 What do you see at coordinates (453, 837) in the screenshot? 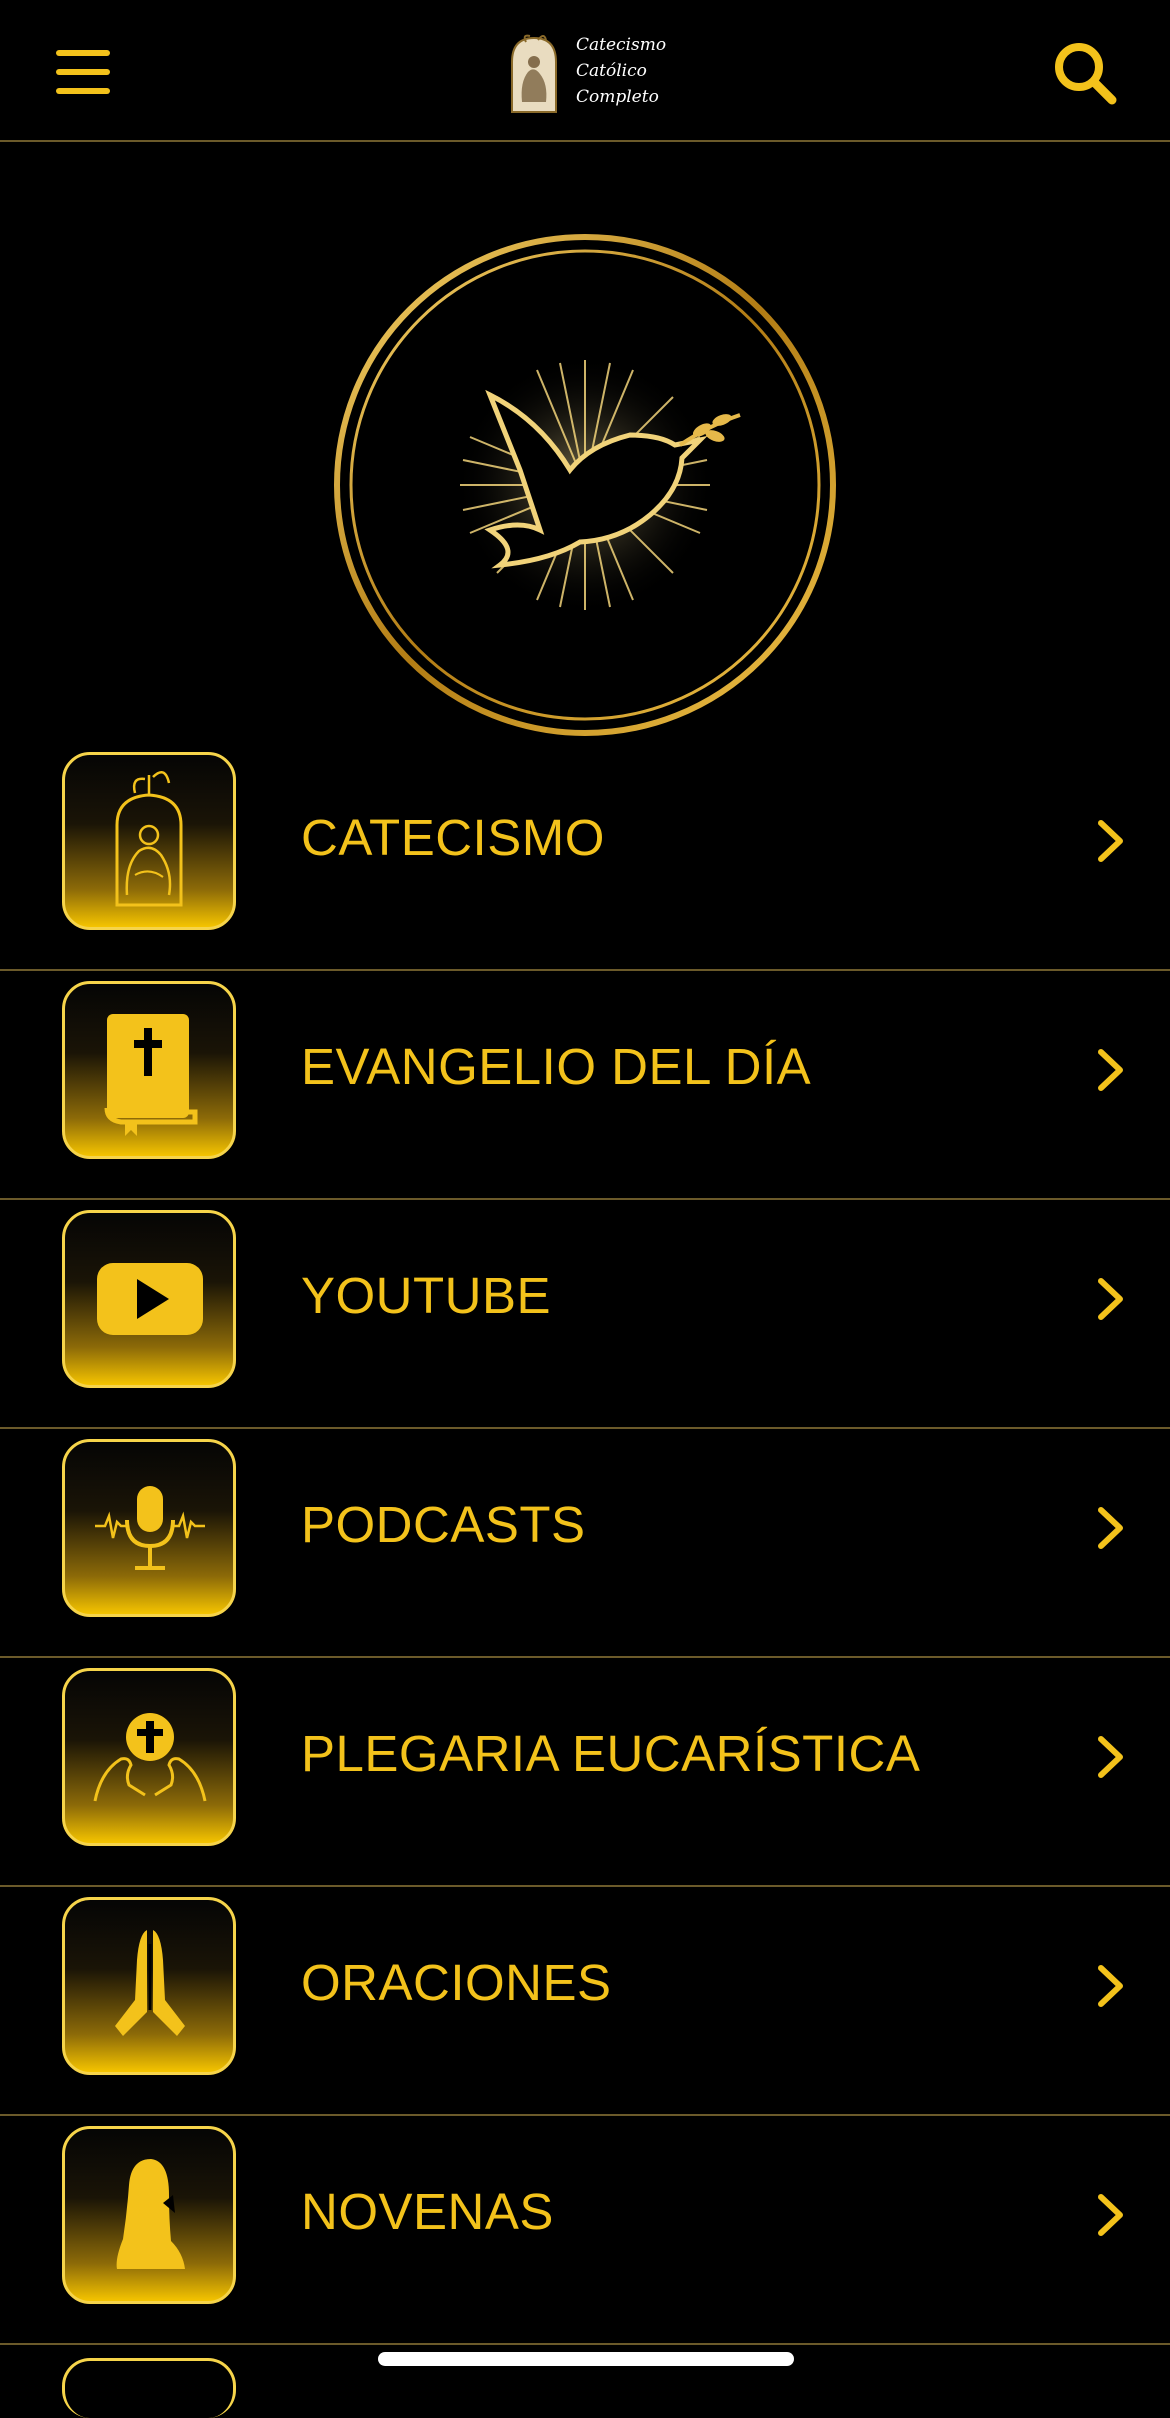
I see `menu-item-label: CATECISMO` at bounding box center [453, 837].